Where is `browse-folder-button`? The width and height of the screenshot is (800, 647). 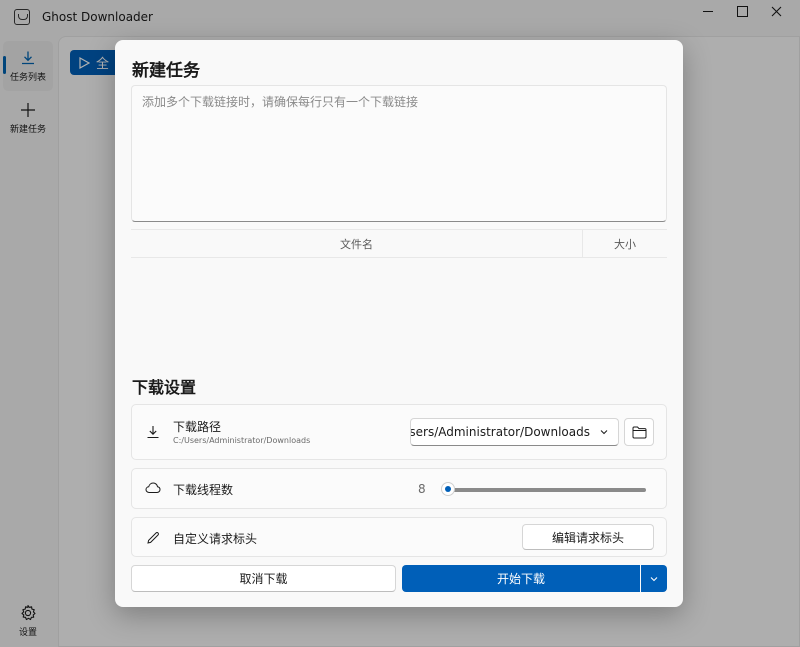 browse-folder-button is located at coordinates (639, 432).